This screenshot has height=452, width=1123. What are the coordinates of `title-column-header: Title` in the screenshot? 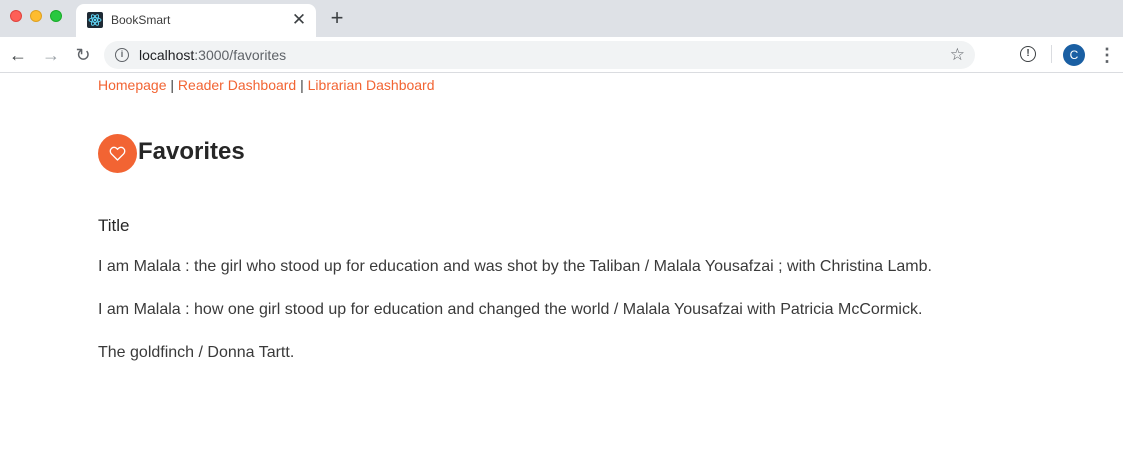 It's located at (114, 225).